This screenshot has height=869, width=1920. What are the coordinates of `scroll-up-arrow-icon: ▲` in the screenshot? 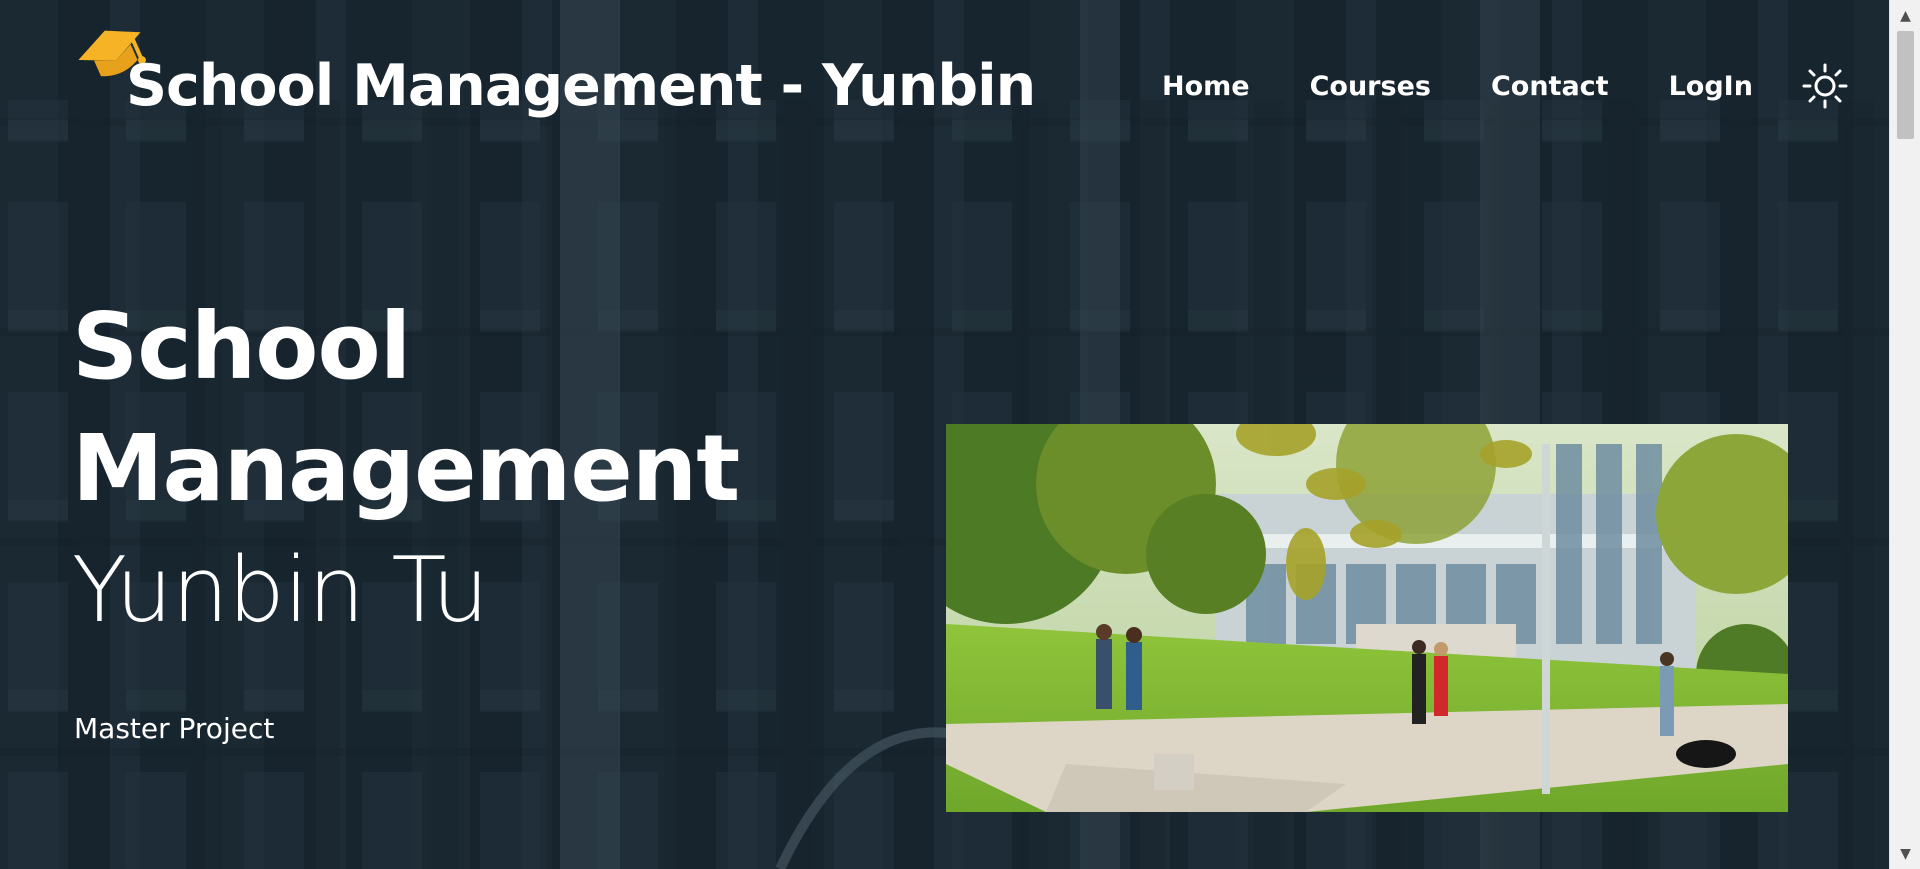 It's located at (1905, 15).